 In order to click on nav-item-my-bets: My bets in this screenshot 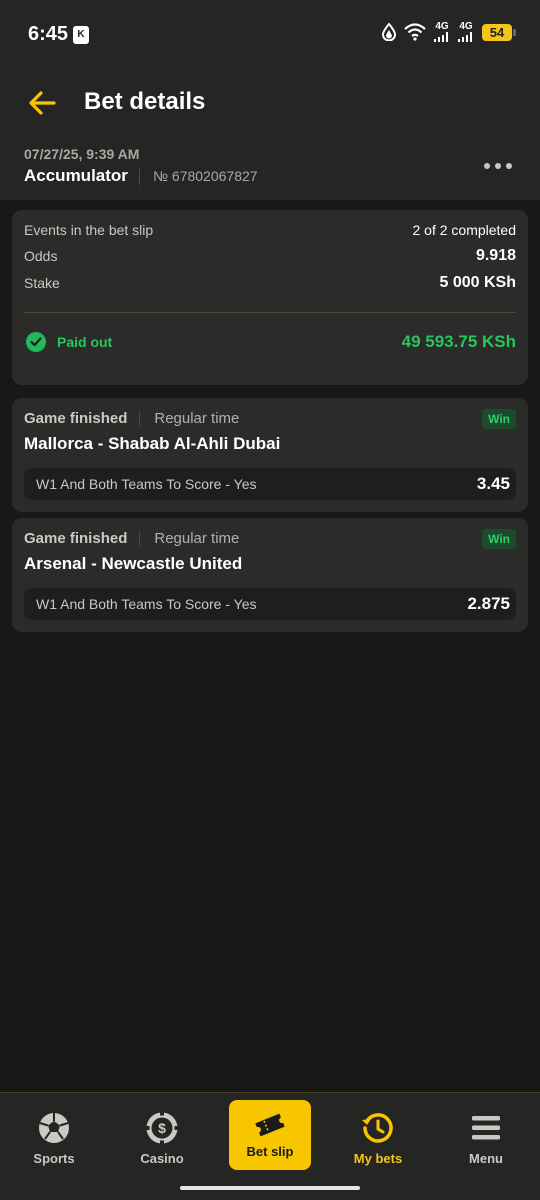, I will do `click(378, 1137)`.